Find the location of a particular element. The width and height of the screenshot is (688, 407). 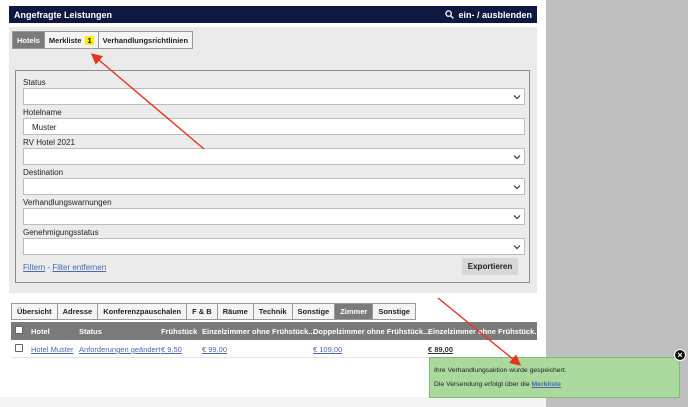

destination-label: Destination is located at coordinates (43, 172).